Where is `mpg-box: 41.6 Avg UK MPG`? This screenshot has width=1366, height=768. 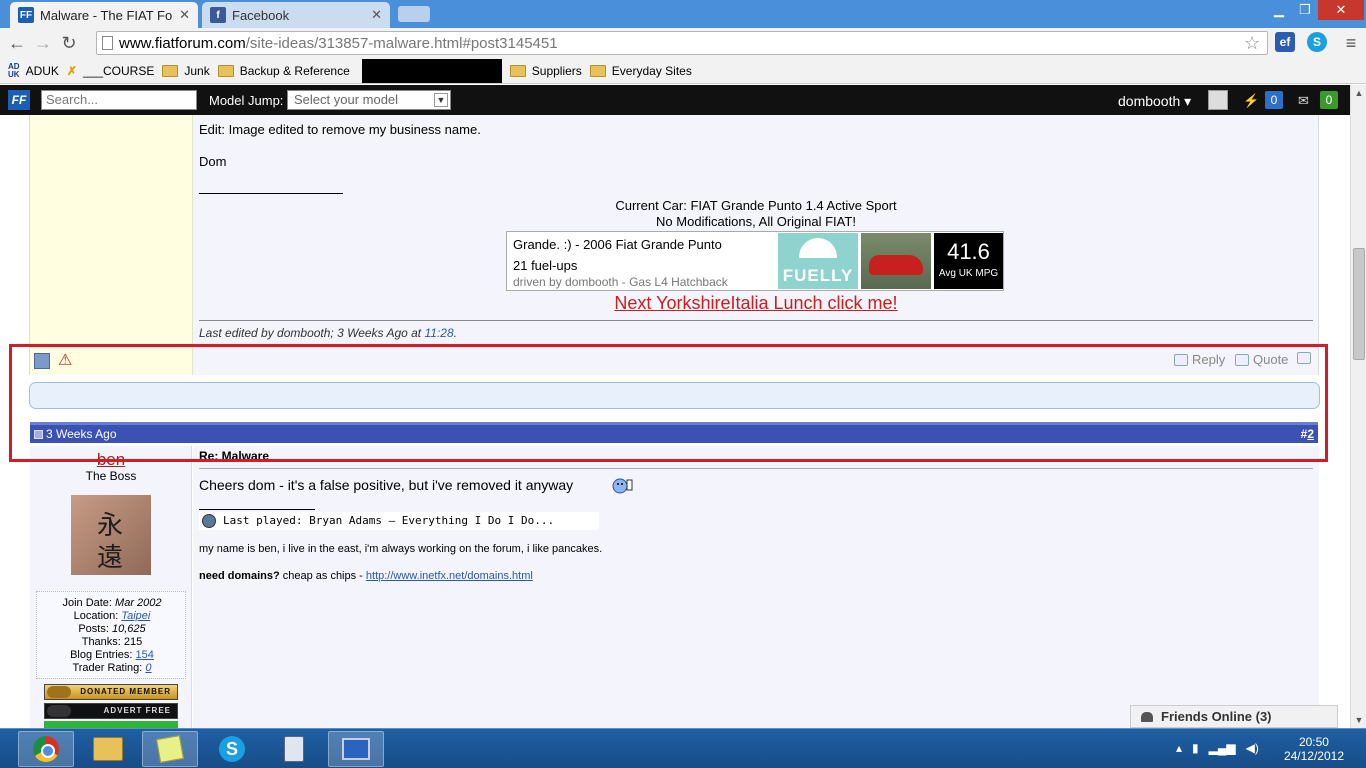 mpg-box: 41.6 Avg UK MPG is located at coordinates (968, 261).